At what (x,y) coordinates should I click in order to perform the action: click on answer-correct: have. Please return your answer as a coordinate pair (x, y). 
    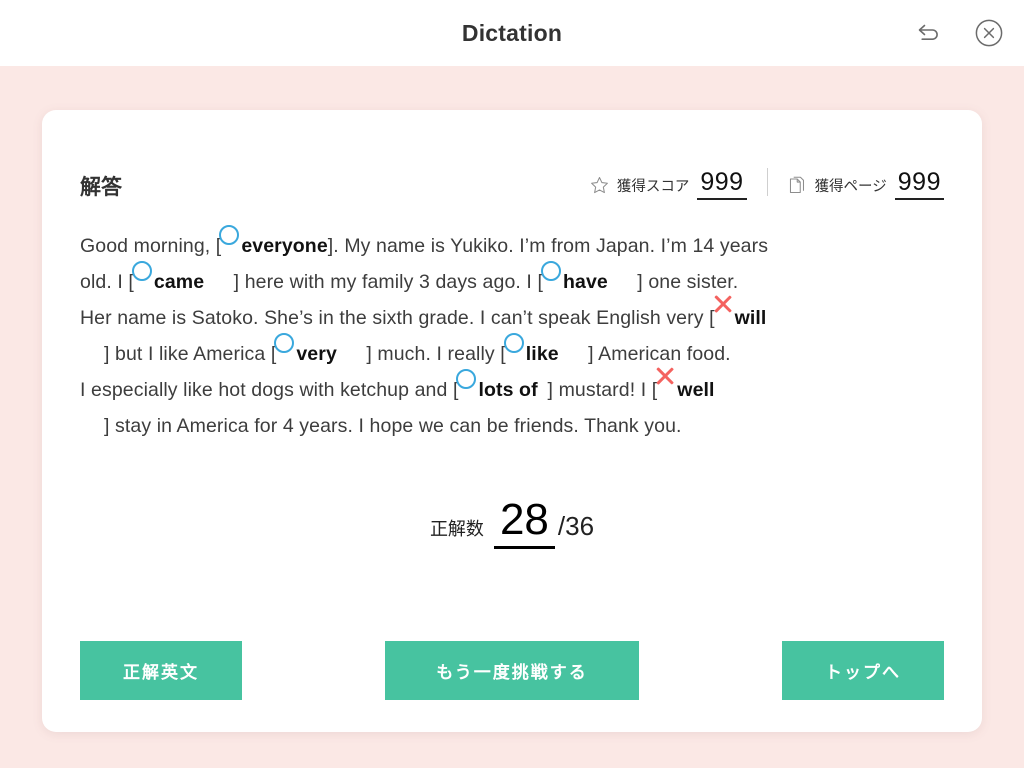
    Looking at the image, I should click on (588, 280).